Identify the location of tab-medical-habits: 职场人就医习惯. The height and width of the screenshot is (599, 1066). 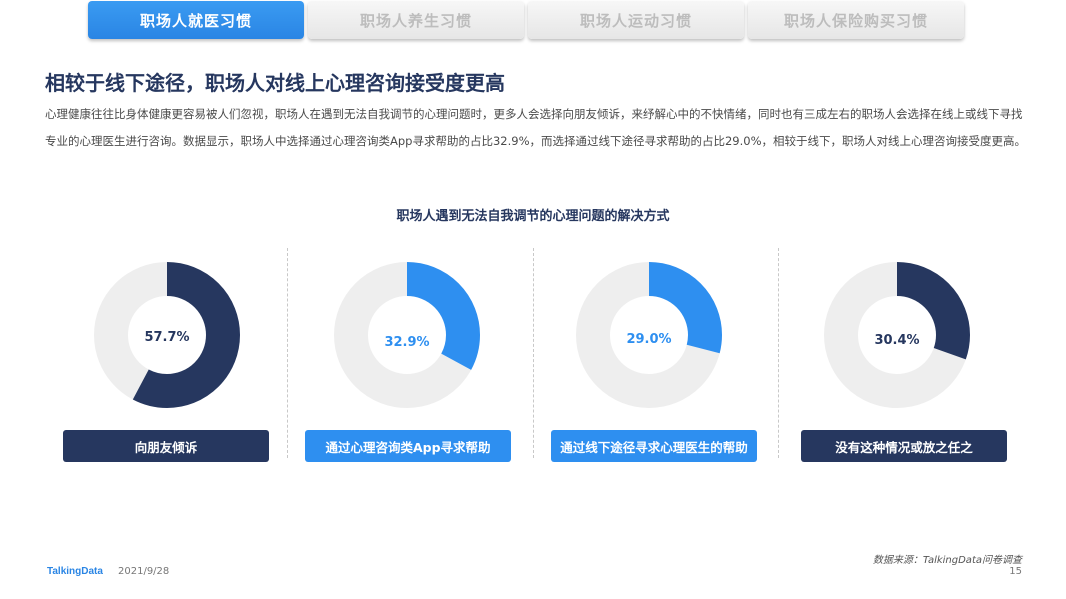
(196, 20).